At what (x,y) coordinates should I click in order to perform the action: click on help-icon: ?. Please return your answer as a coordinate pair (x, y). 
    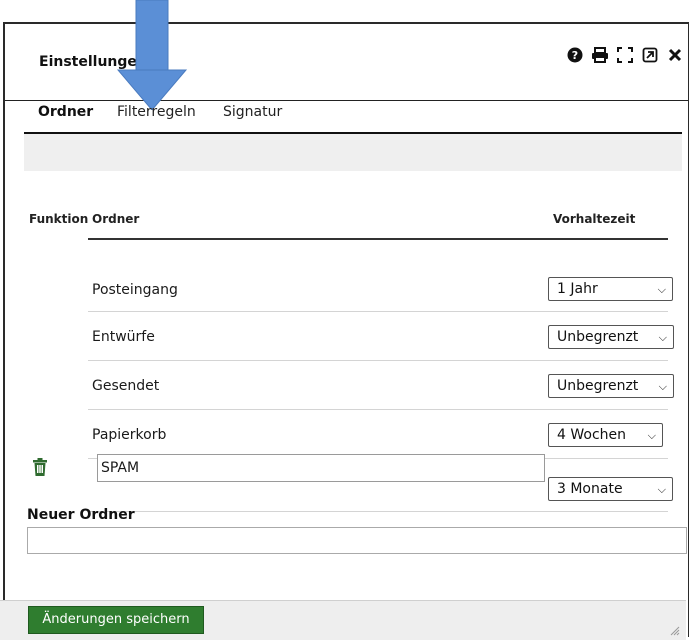
    Looking at the image, I should click on (575, 55).